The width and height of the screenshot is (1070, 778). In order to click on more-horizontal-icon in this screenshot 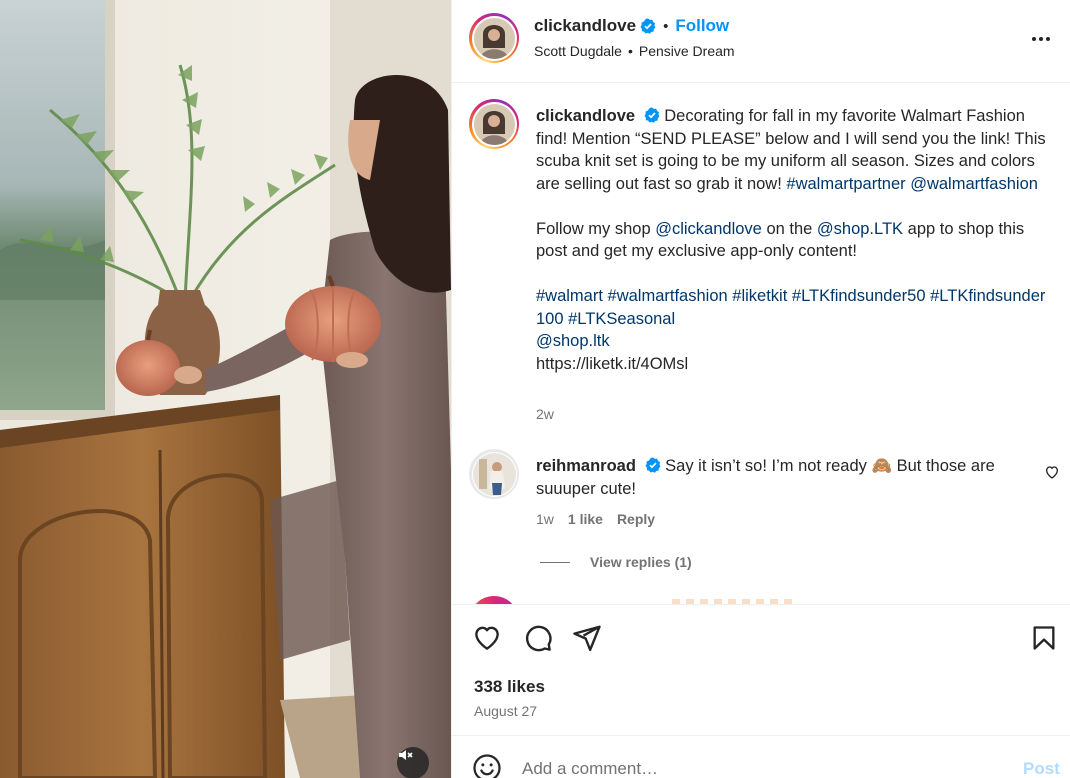, I will do `click(1041, 38)`.